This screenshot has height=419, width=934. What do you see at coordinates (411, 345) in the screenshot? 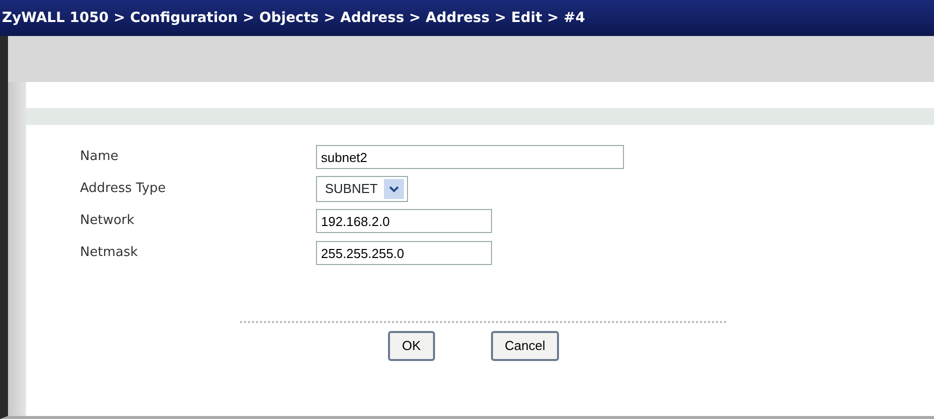
I see `ok-button: OK` at bounding box center [411, 345].